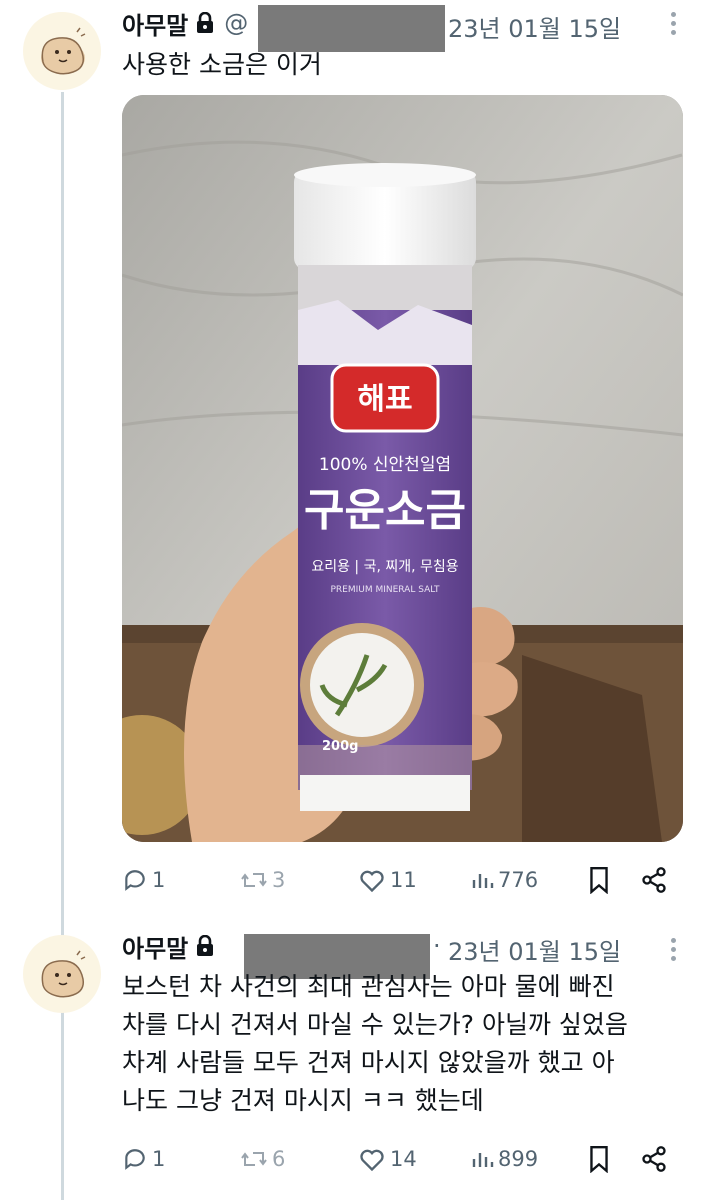  Describe the element at coordinates (518, 1159) in the screenshot. I see `view-count: 899` at that location.